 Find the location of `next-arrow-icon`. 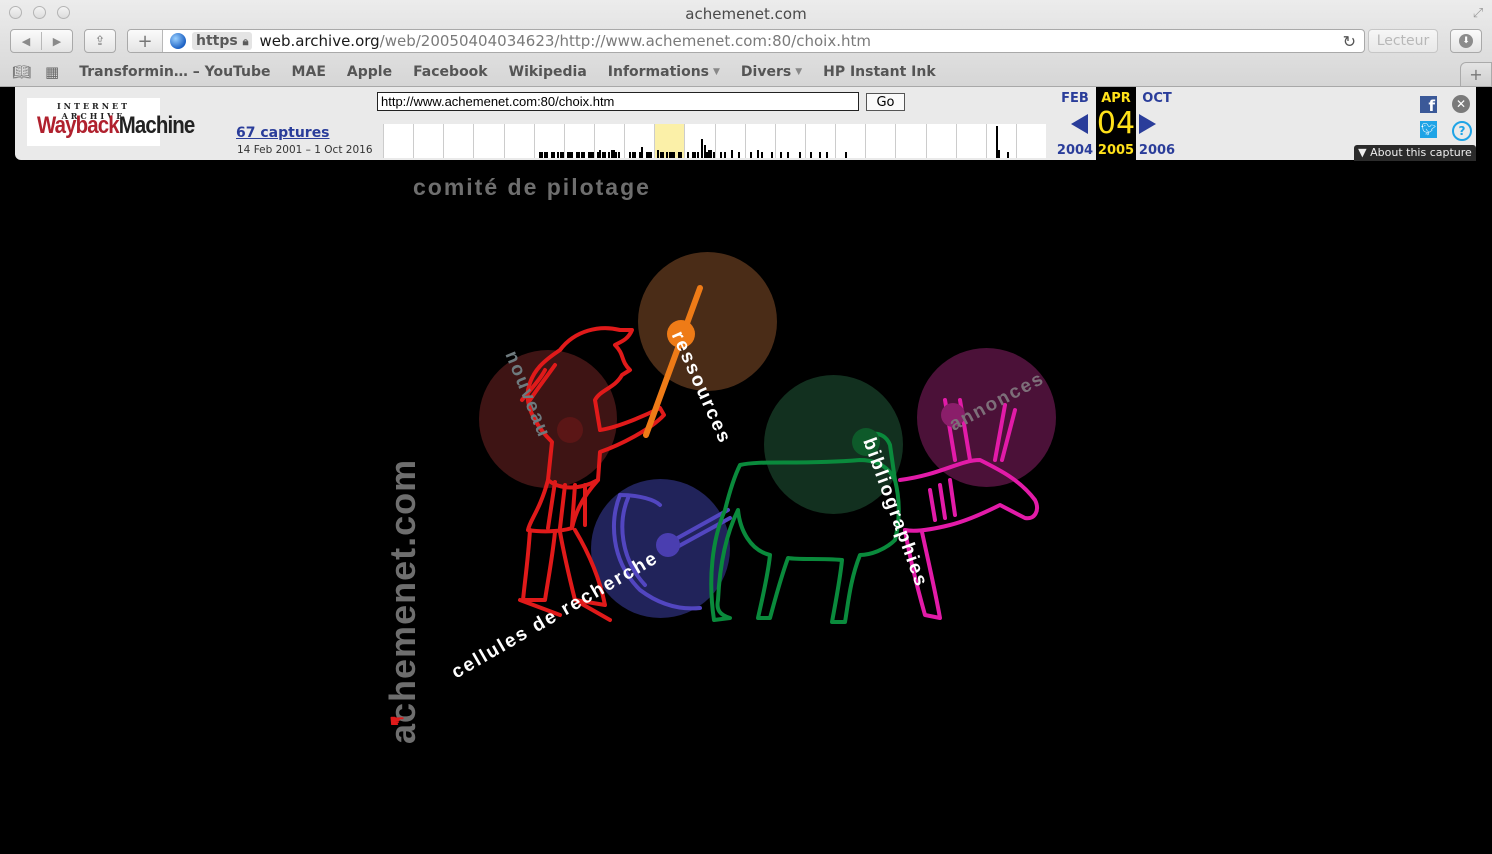

next-arrow-icon is located at coordinates (1147, 124).